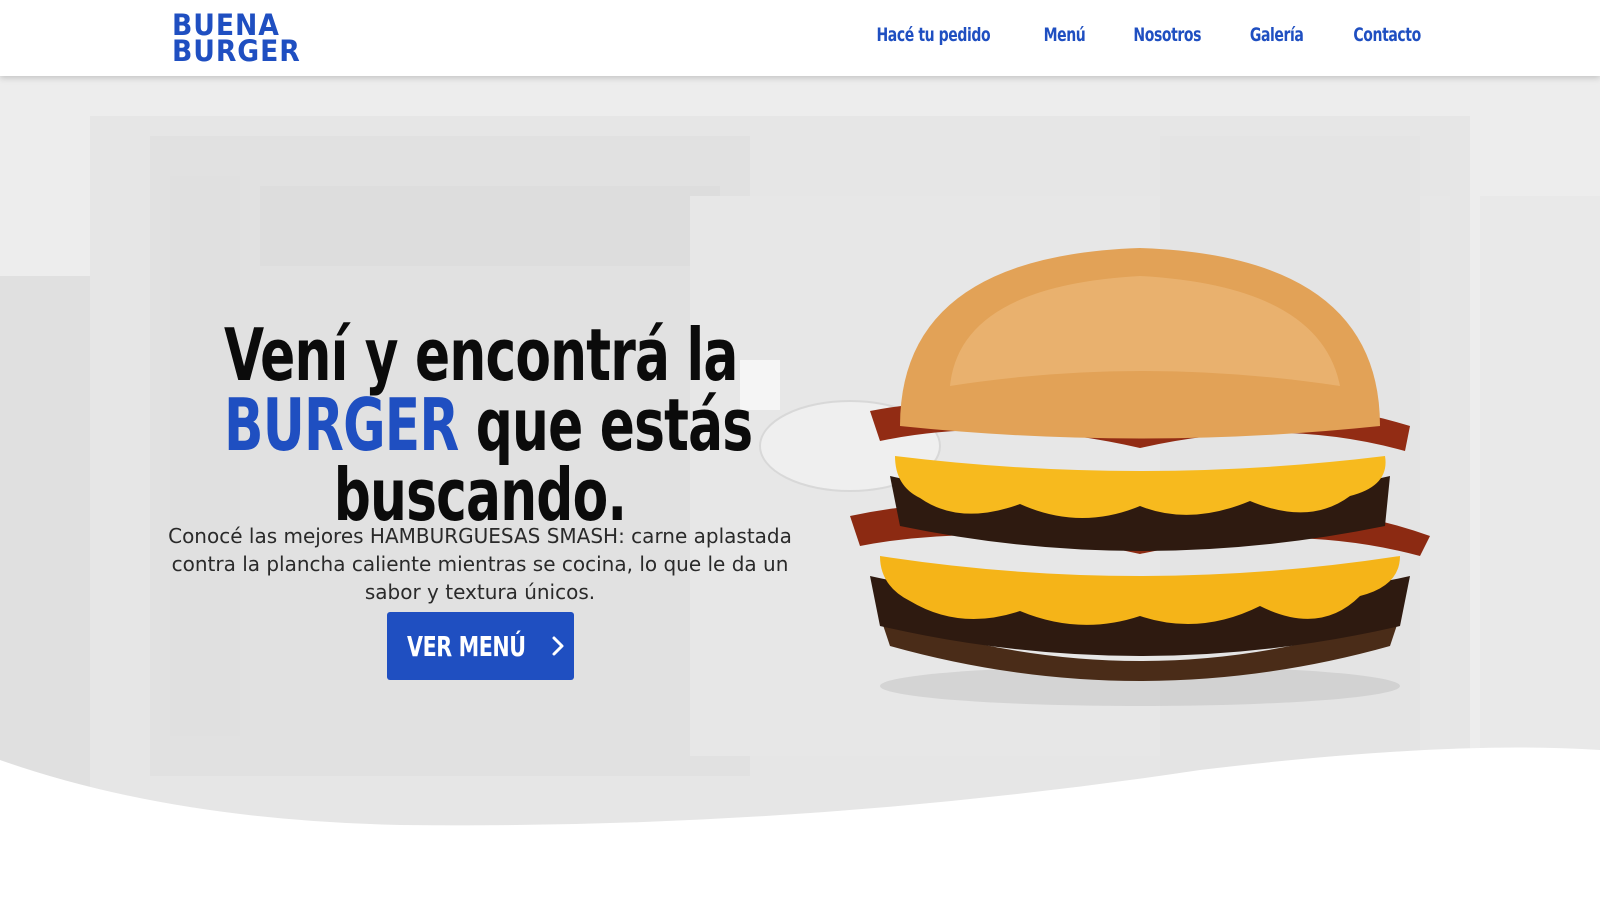 This screenshot has height=900, width=1600. I want to click on nav-item-about: Nosotros, so click(1167, 35).